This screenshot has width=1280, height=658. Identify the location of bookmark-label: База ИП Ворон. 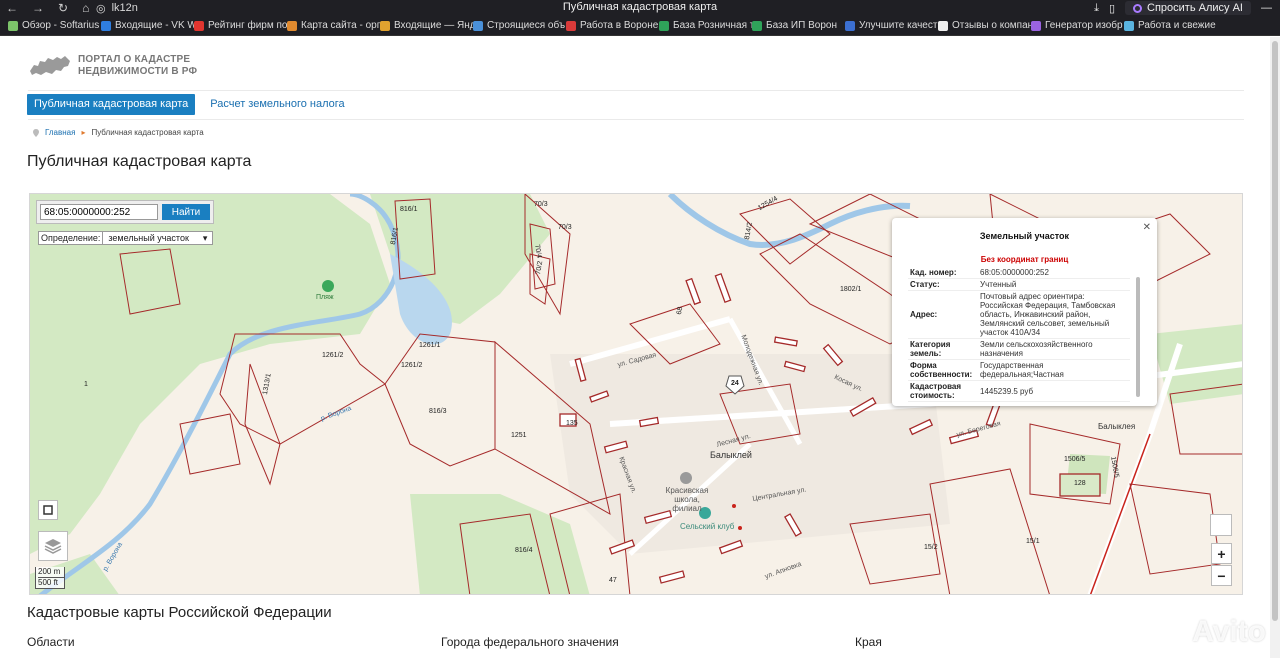
(801, 25).